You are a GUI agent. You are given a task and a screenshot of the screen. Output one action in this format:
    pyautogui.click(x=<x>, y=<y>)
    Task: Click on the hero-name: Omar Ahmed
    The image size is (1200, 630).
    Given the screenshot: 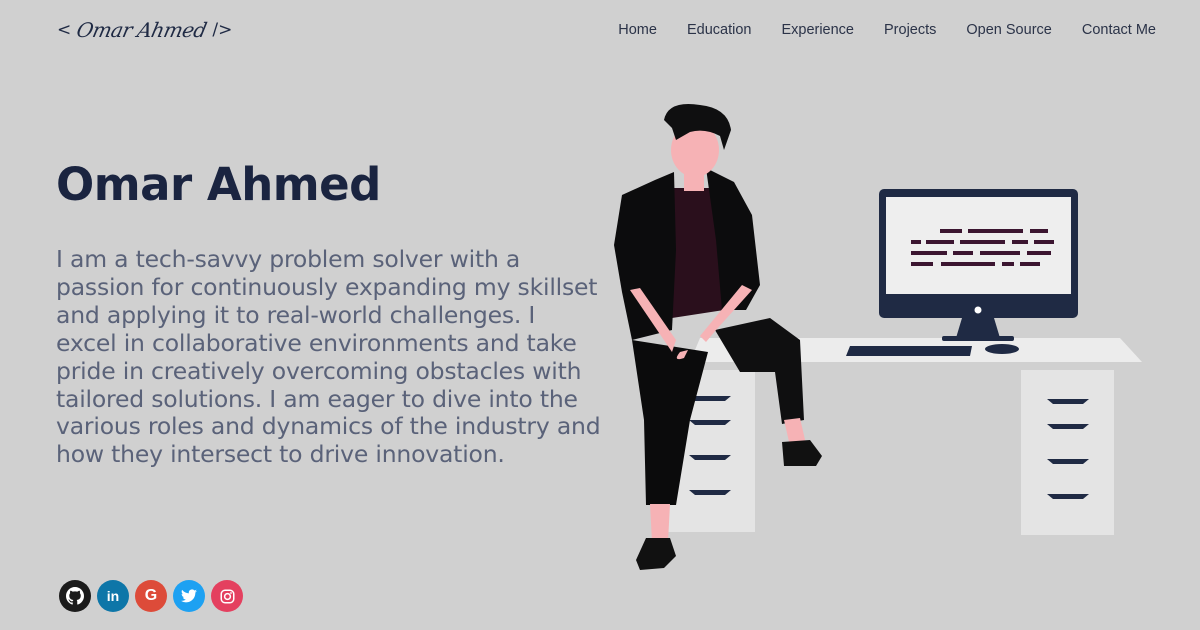 What is the action you would take?
    pyautogui.click(x=218, y=184)
    